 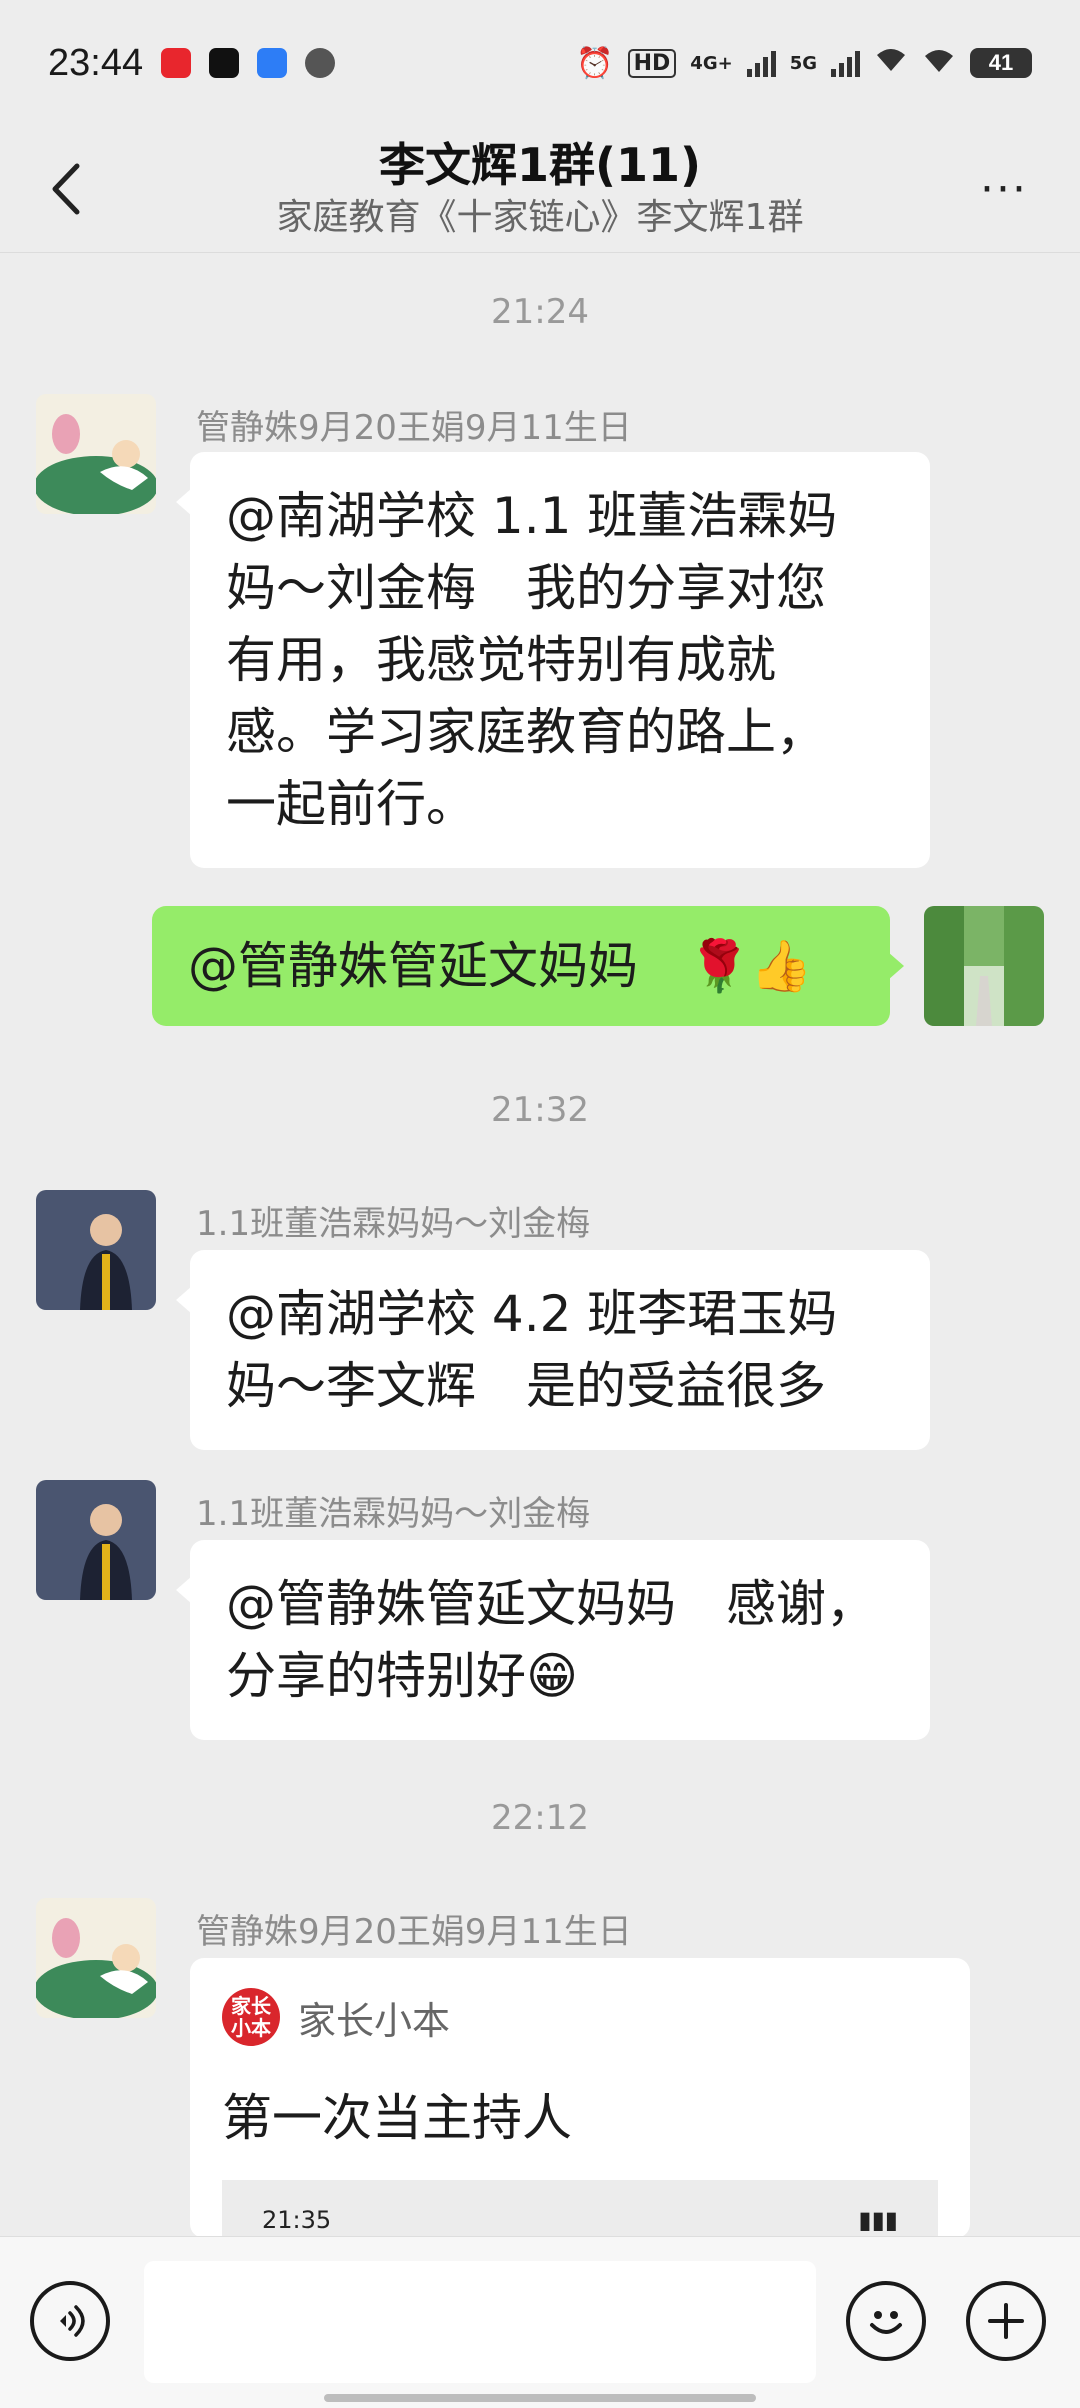 I want to click on cat-icon, so click(x=320, y=63).